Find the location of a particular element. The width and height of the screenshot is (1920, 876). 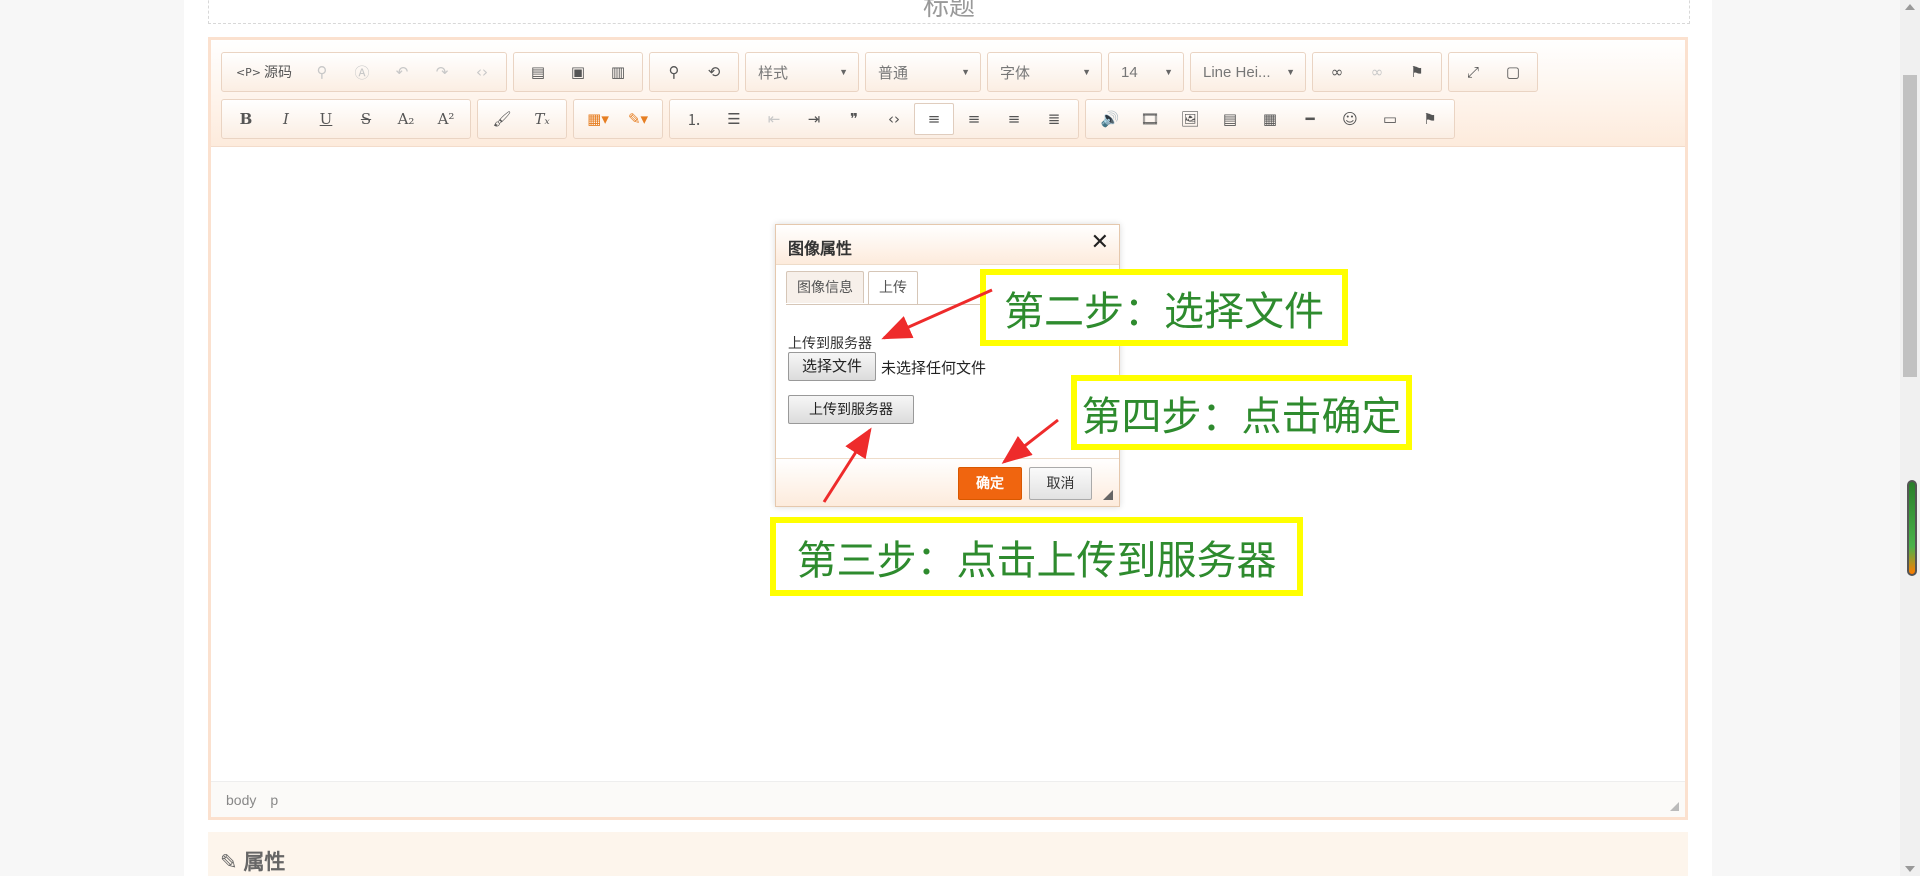

redo-icon: ↷ is located at coordinates (442, 72).